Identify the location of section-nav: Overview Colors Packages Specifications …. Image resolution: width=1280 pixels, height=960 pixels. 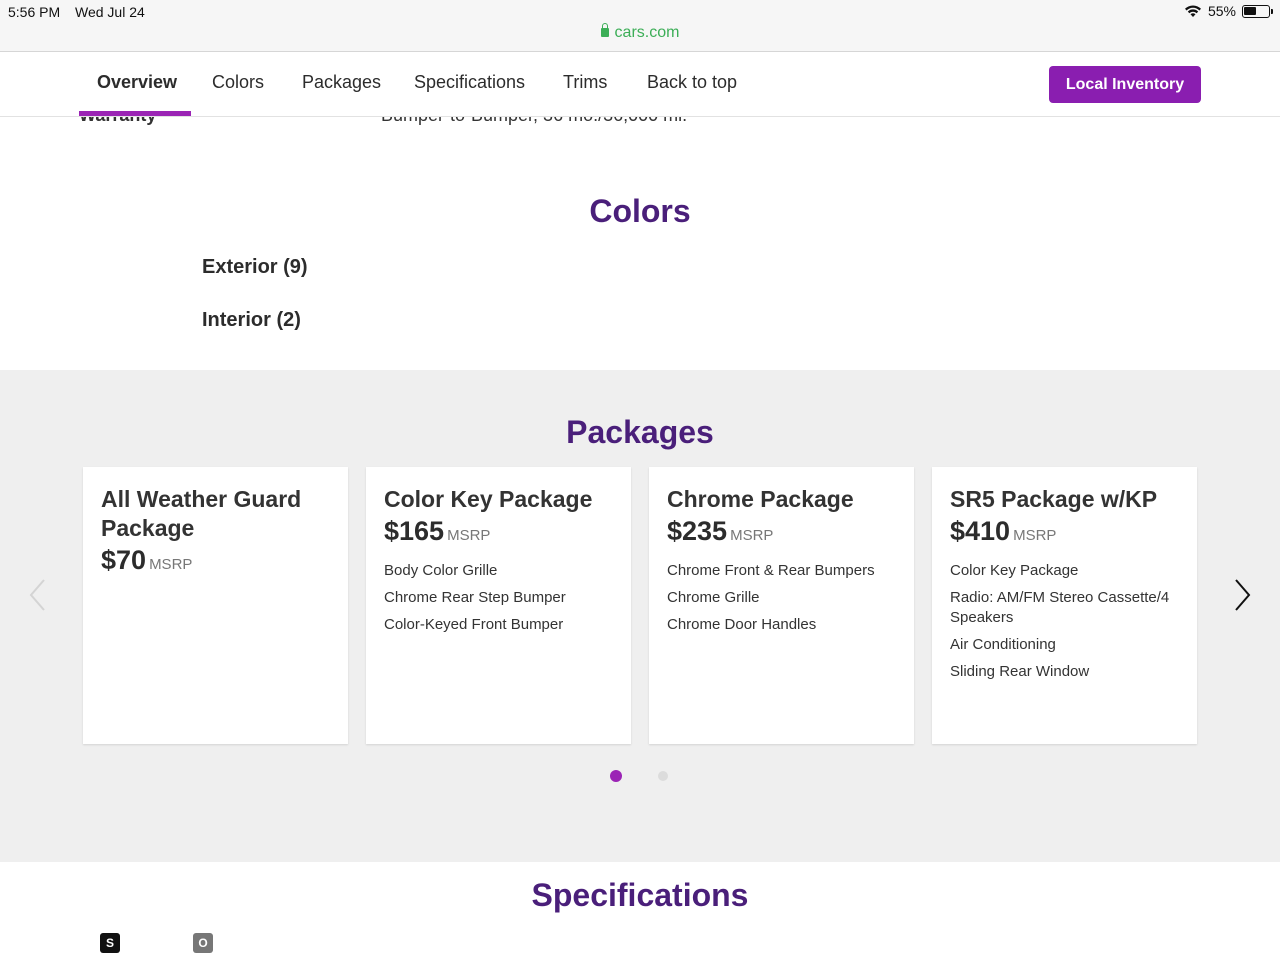
(640, 85).